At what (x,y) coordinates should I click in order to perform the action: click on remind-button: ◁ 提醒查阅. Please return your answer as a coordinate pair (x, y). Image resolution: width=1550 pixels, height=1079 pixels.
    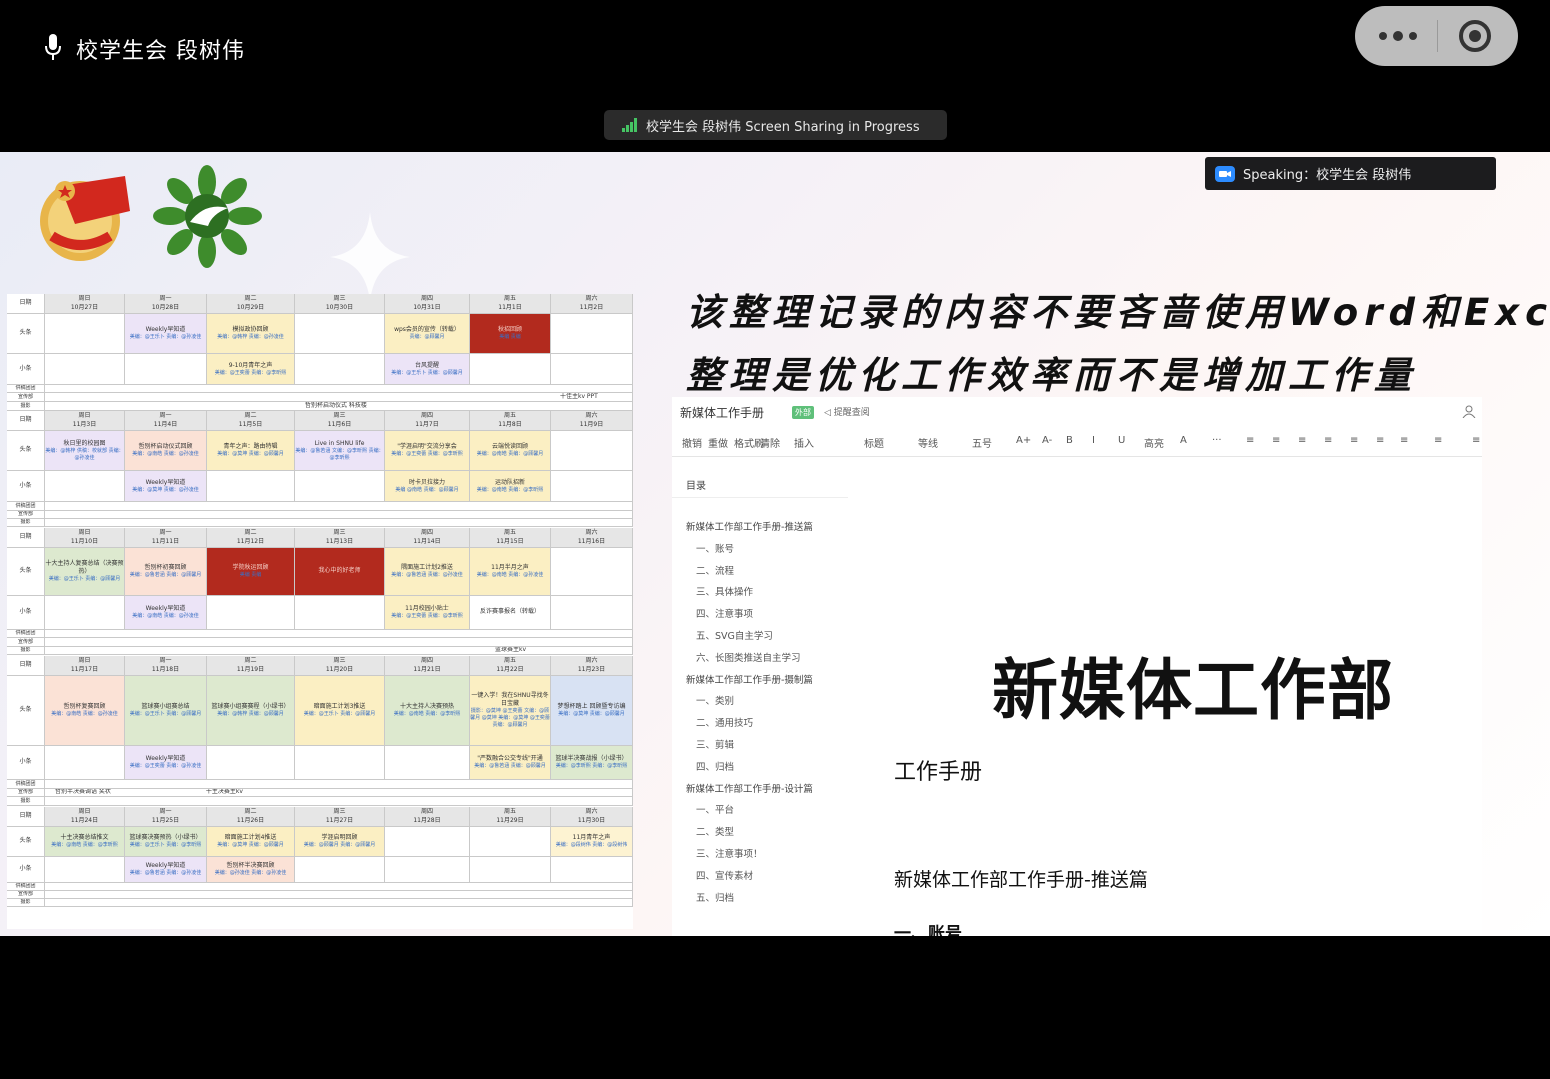
    Looking at the image, I should click on (847, 411).